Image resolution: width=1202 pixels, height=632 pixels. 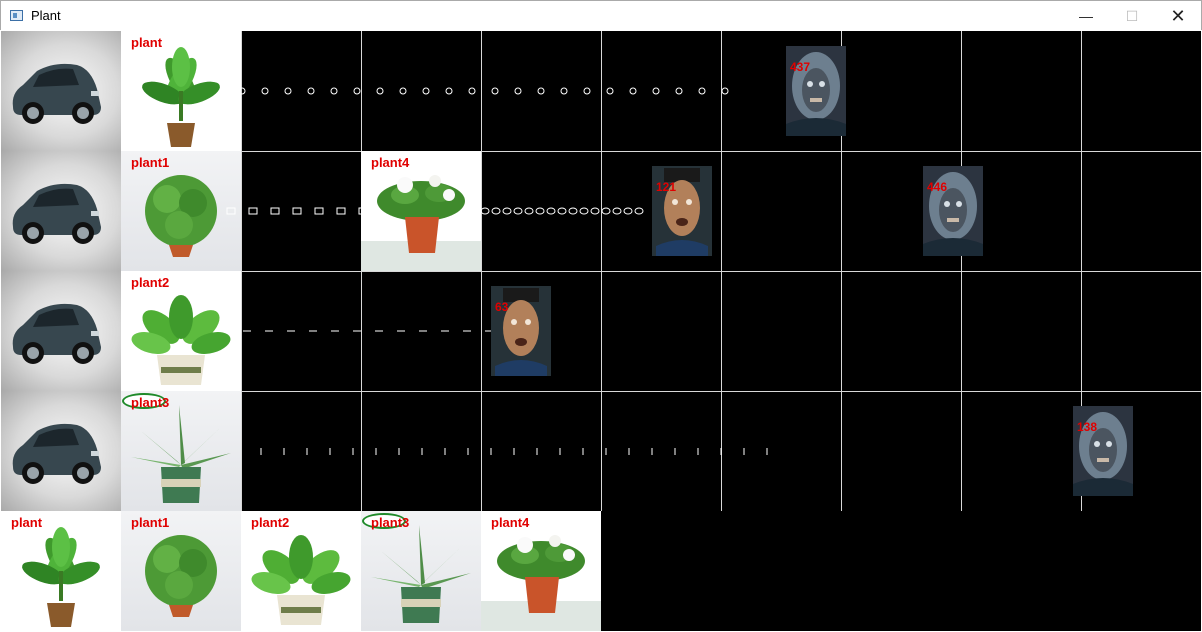 I want to click on zombie-jiangshi: 63, so click(x=521, y=331).